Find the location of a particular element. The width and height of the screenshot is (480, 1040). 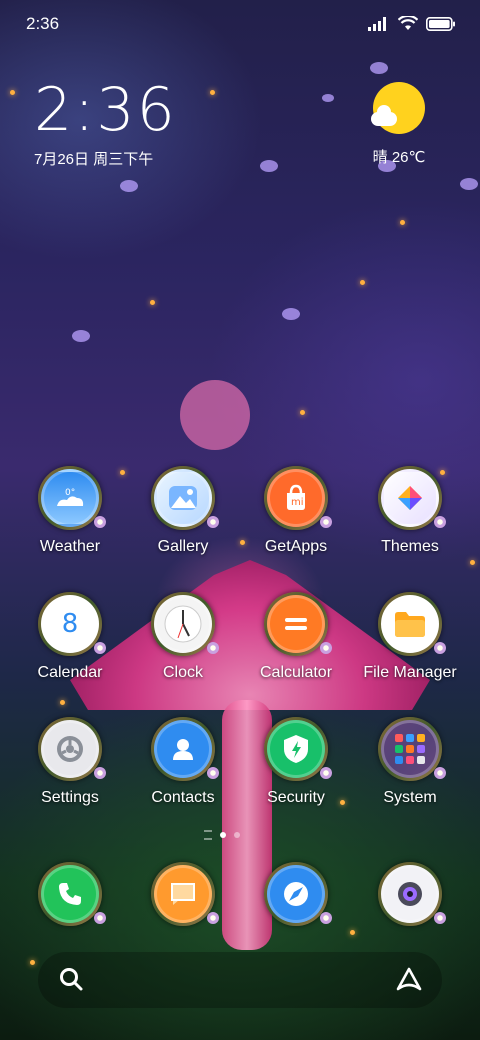

page-indicator-dot is located at coordinates (237, 835).